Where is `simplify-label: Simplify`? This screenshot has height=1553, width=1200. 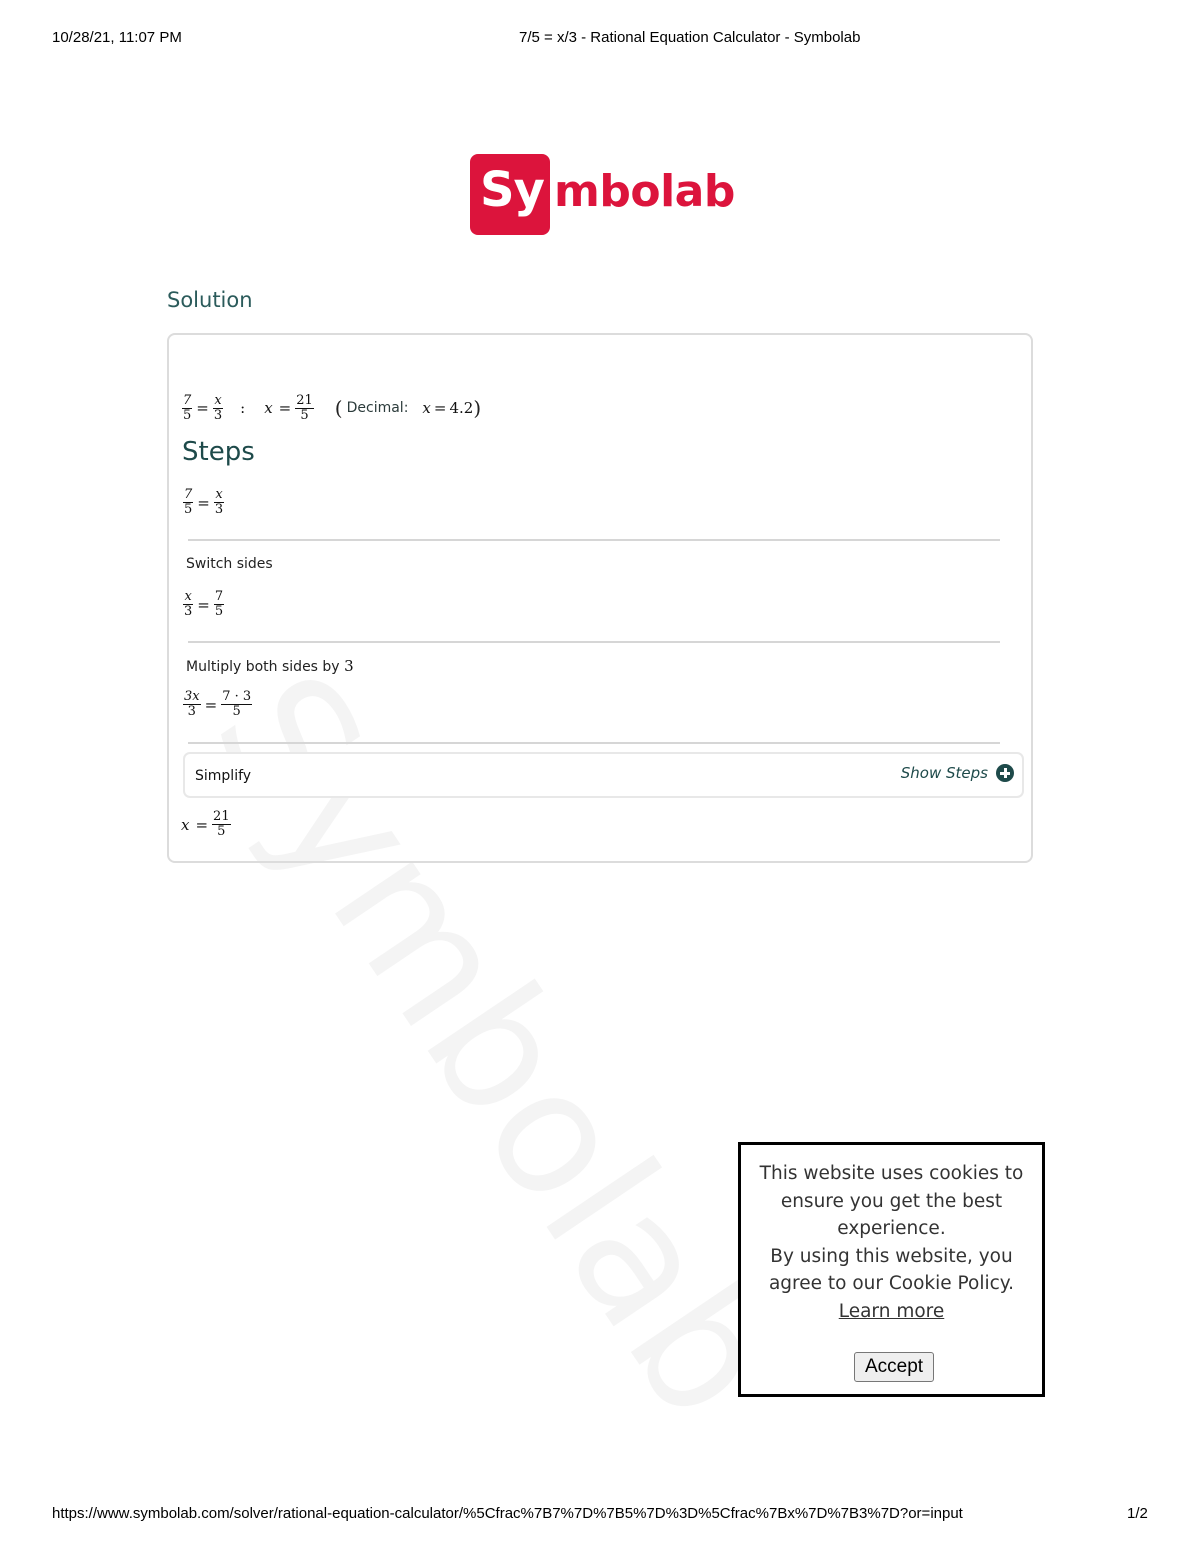
simplify-label: Simplify is located at coordinates (223, 776).